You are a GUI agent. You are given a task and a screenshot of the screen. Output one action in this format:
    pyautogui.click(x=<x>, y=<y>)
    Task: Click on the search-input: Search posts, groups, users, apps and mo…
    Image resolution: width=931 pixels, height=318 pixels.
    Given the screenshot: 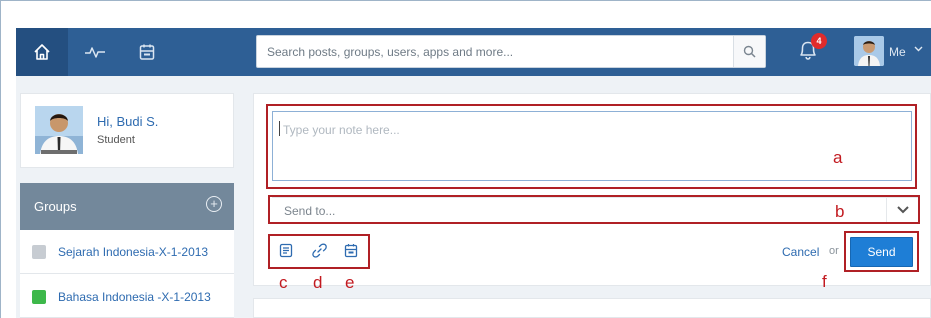 What is the action you would take?
    pyautogui.click(x=390, y=52)
    